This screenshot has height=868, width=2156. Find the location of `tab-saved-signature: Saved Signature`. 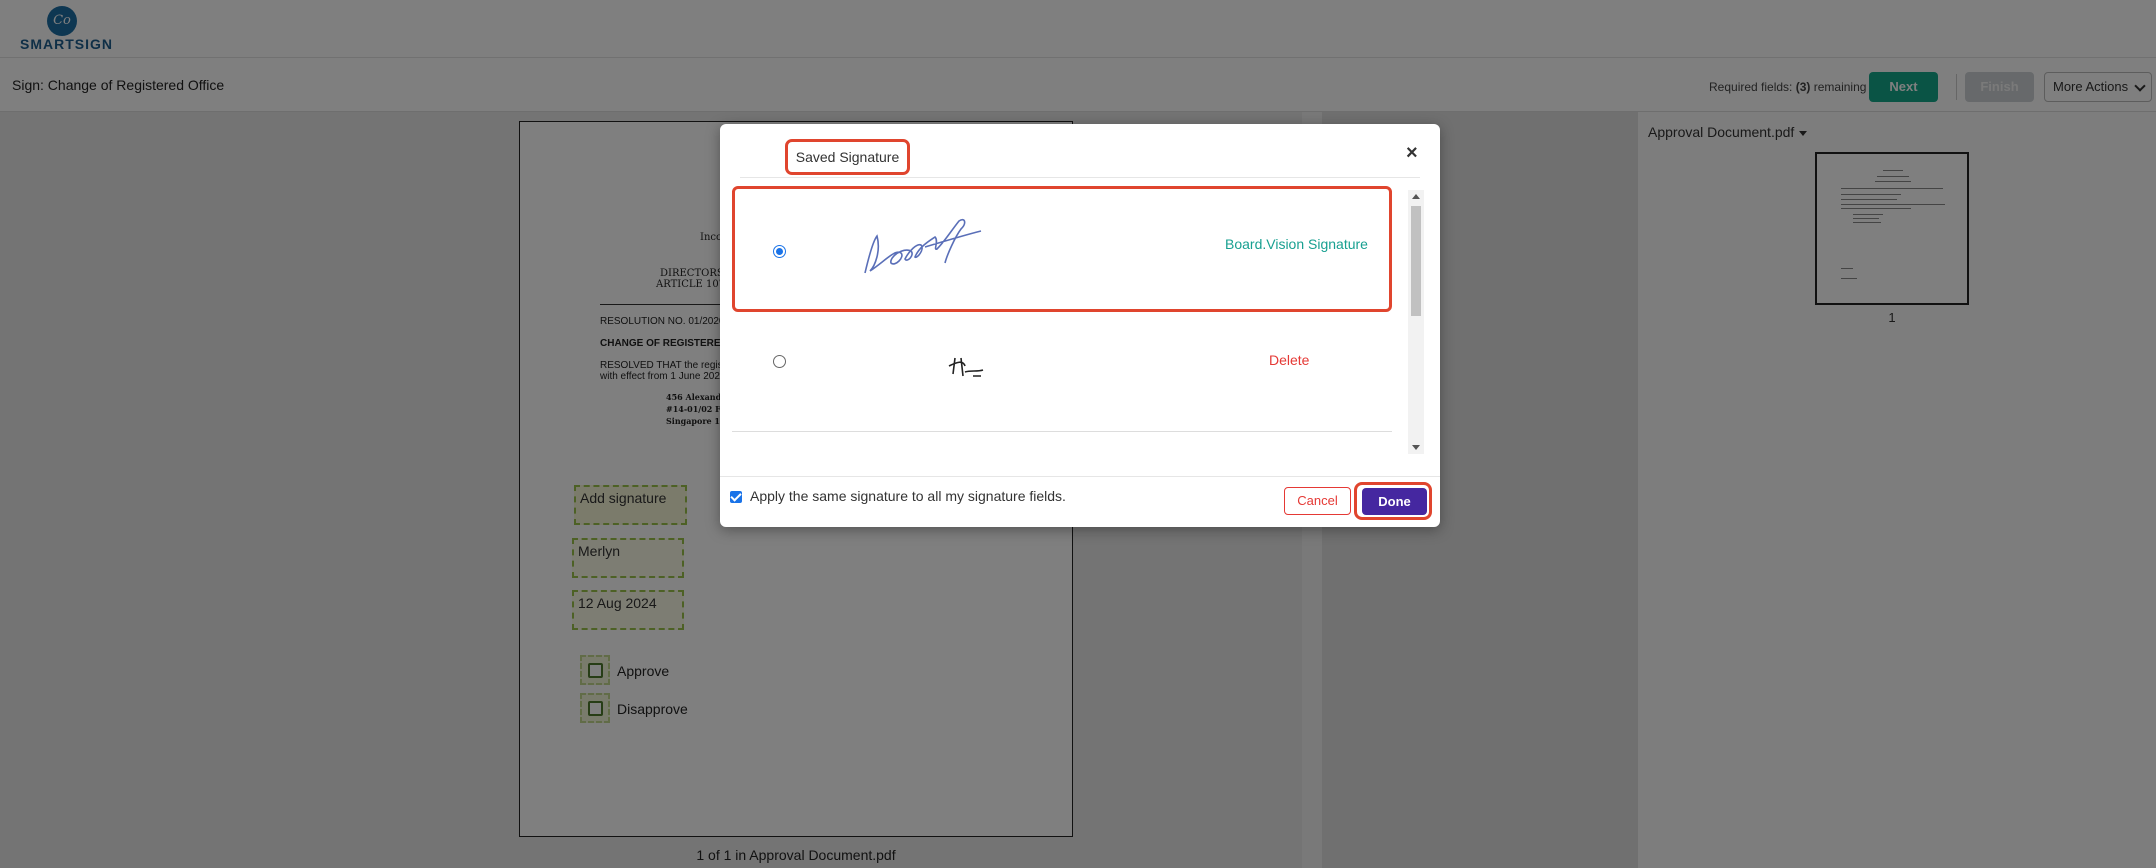

tab-saved-signature: Saved Signature is located at coordinates (847, 157).